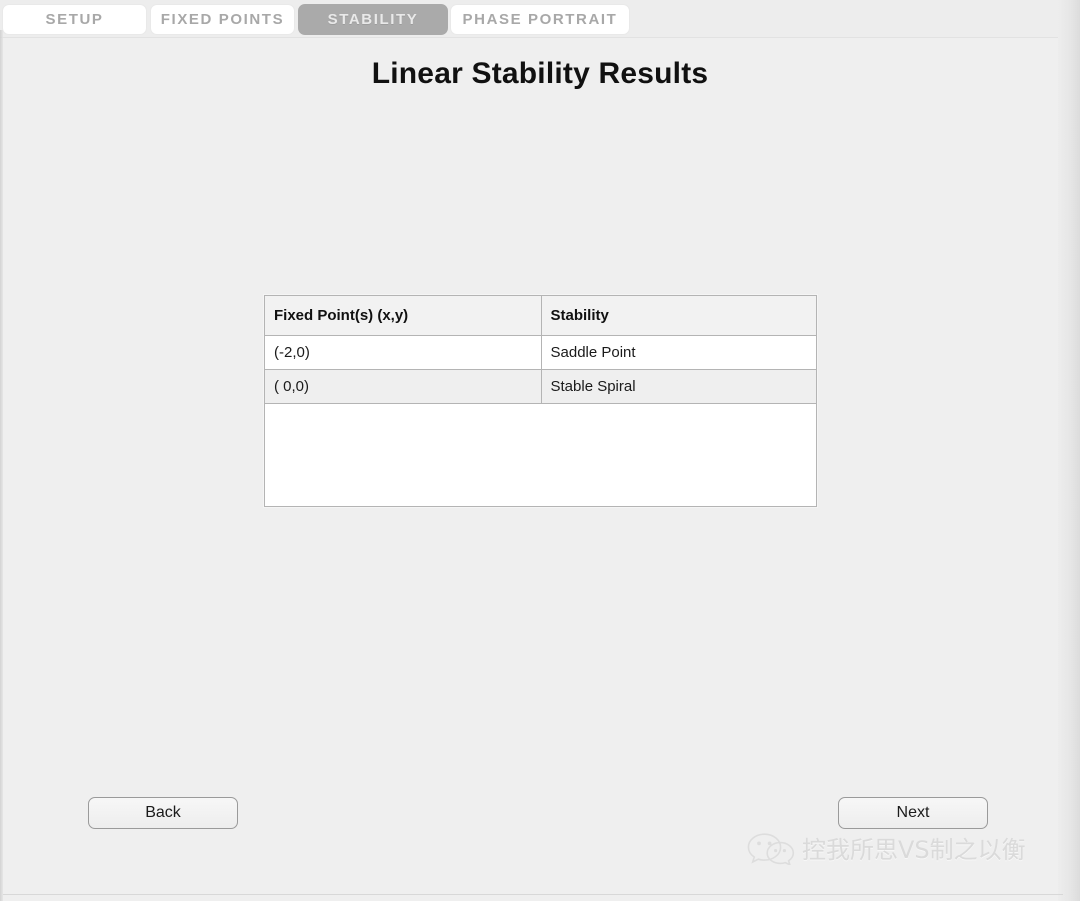 The image size is (1080, 901). I want to click on table-row: ( 0,0) Stable Spiral, so click(540, 386).